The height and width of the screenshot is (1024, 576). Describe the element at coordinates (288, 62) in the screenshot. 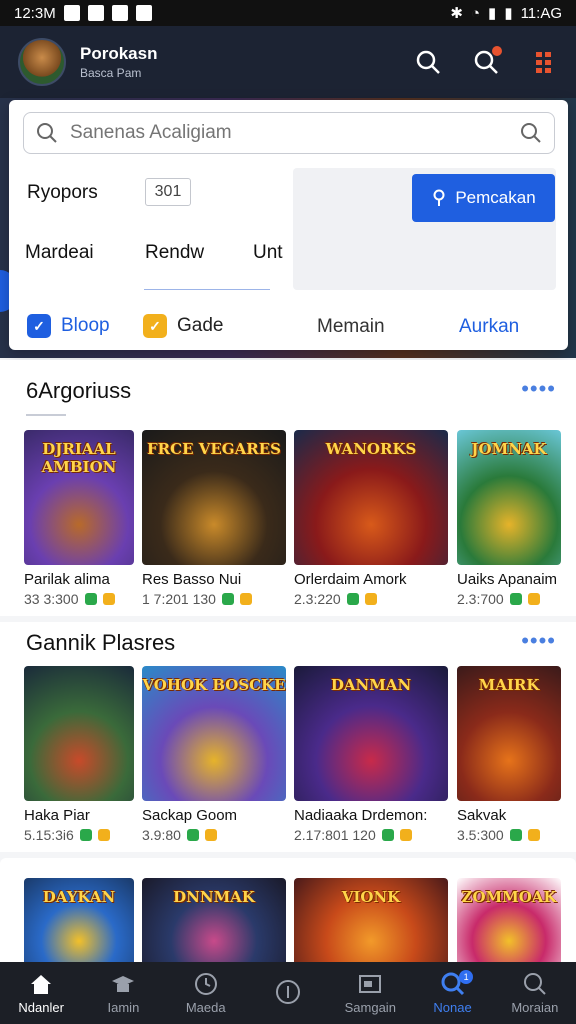

I see `app-header: Porokasn Basca Pam` at that location.